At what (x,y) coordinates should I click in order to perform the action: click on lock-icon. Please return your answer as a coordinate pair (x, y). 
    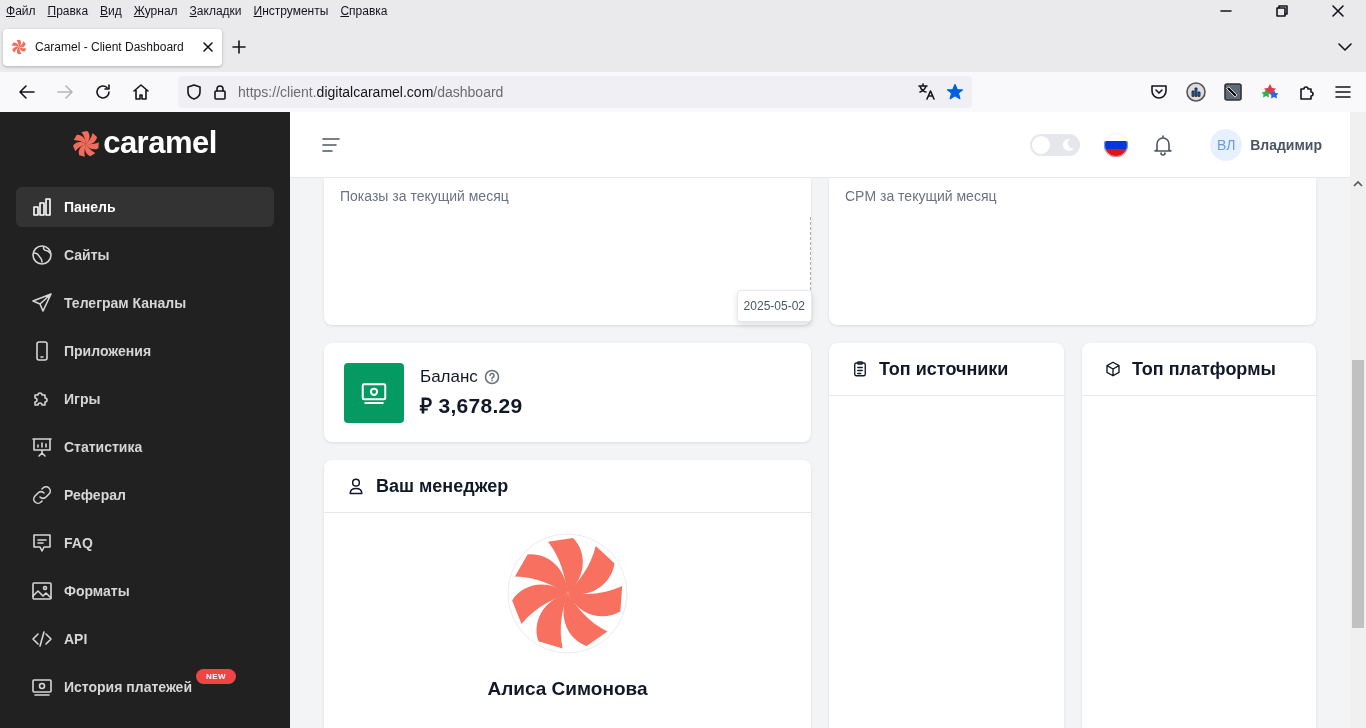
    Looking at the image, I should click on (220, 92).